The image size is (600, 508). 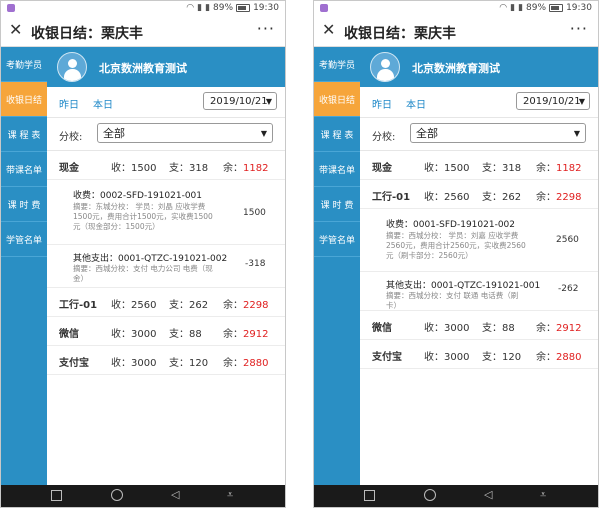 I want to click on balance-value: 1182, so click(x=569, y=168).